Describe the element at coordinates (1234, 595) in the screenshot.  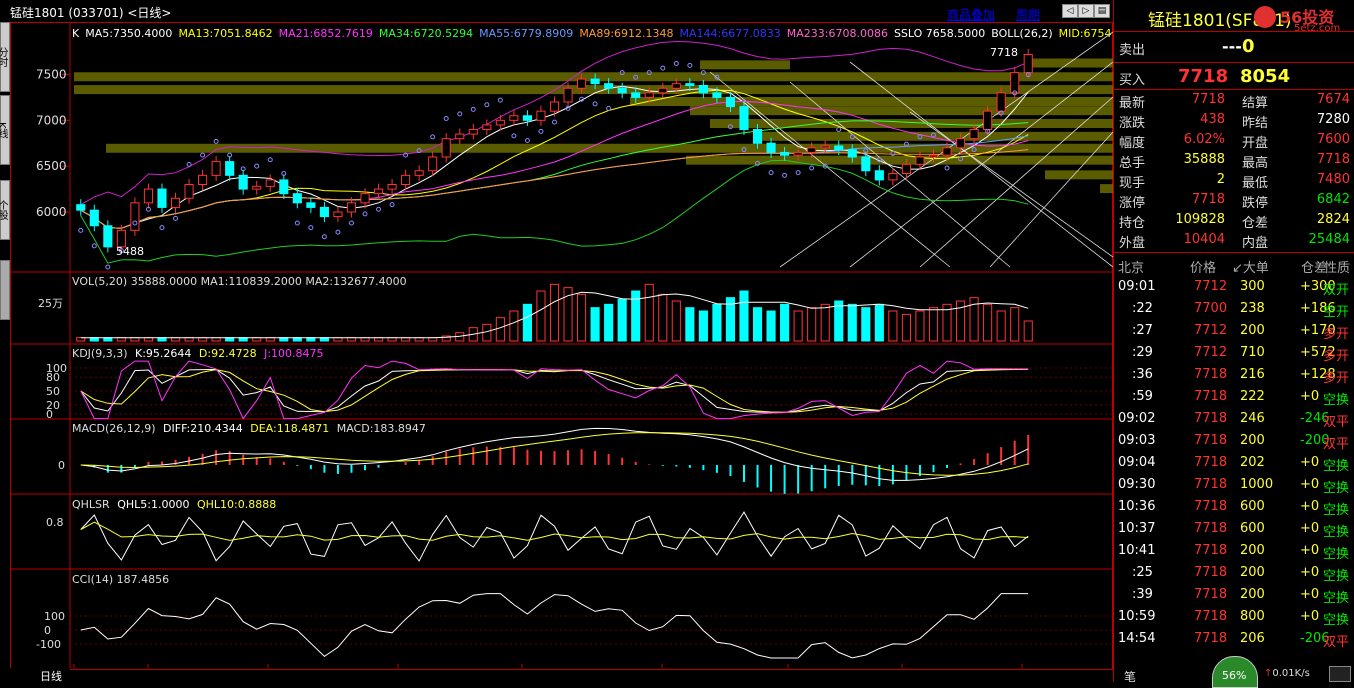
I see `tick-row: :39 7718 200 +0 空换` at that location.